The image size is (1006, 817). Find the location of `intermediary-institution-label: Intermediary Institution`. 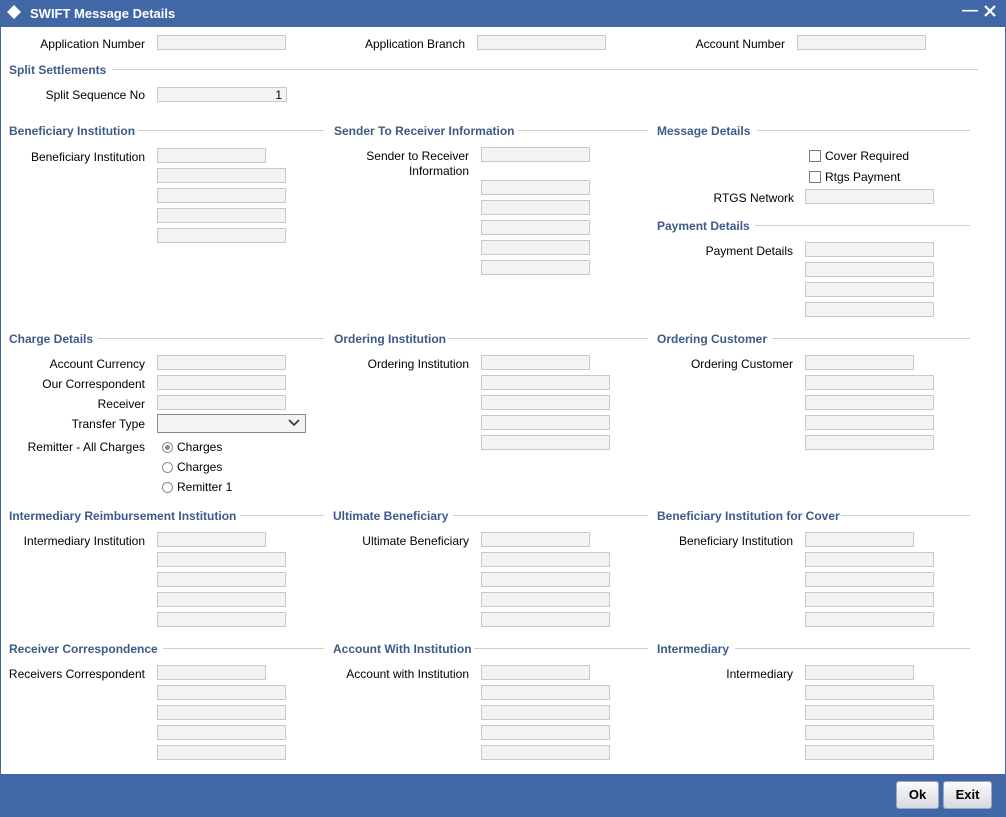

intermediary-institution-label: Intermediary Institution is located at coordinates (84, 541).